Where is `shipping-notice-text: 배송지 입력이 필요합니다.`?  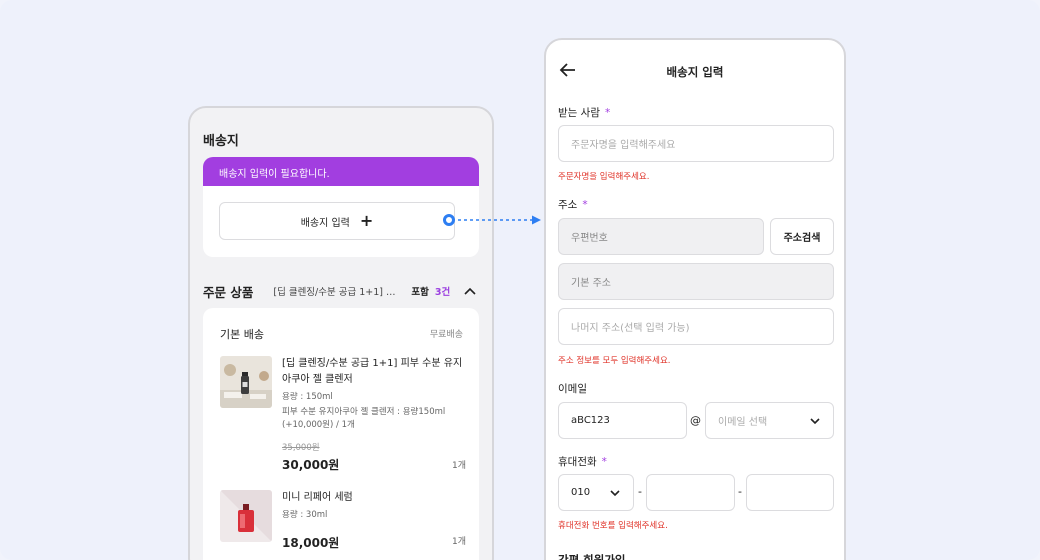 shipping-notice-text: 배송지 입력이 필요합니다. is located at coordinates (274, 174).